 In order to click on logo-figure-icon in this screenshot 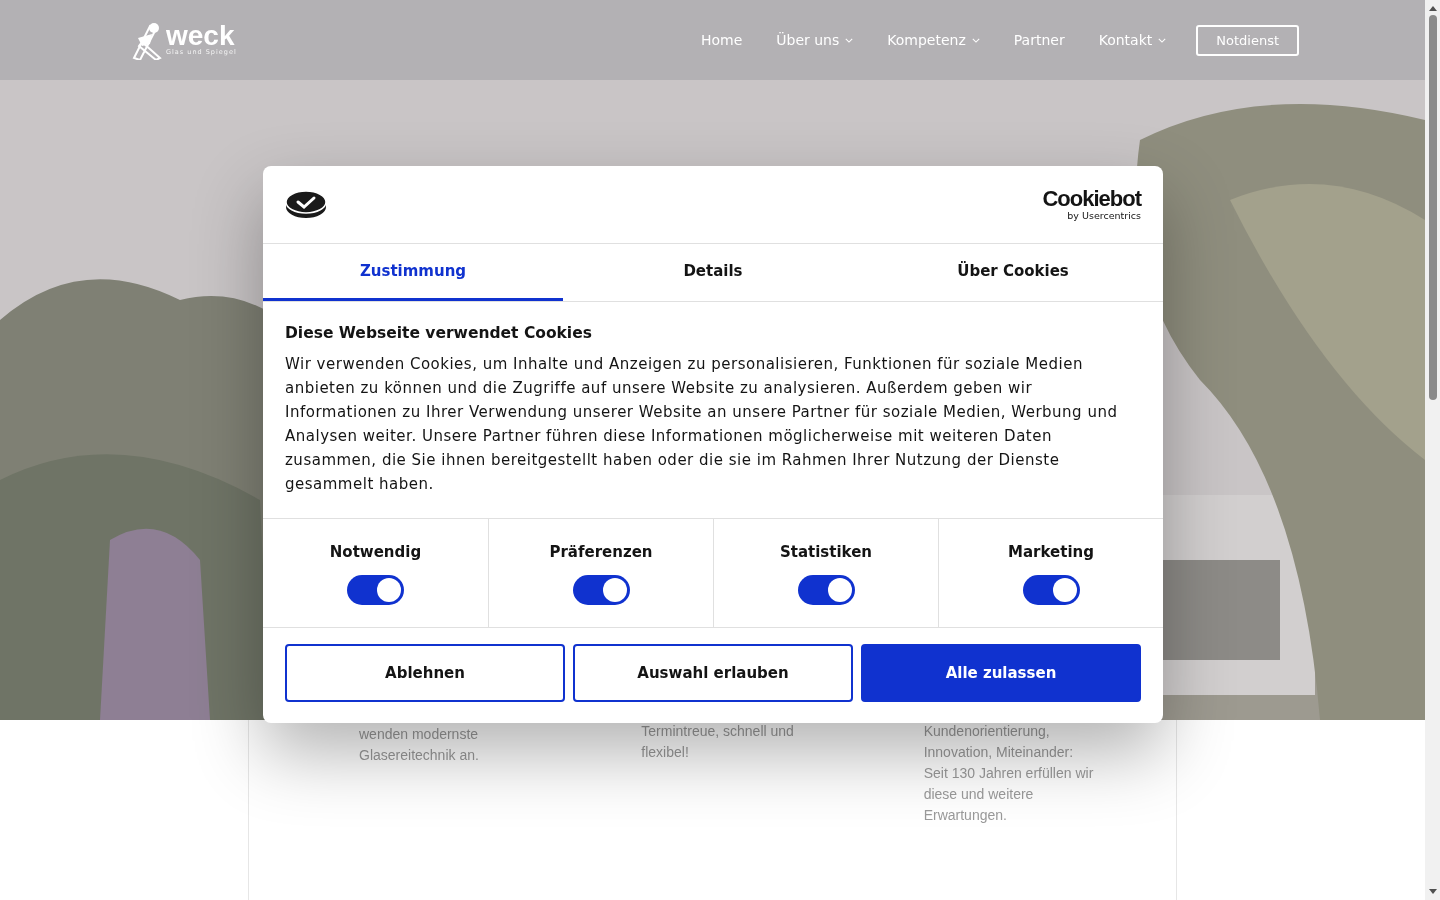, I will do `click(147, 40)`.